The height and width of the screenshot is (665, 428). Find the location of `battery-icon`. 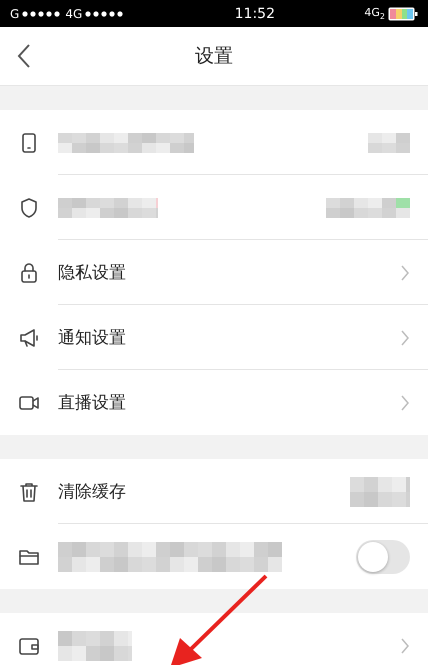

battery-icon is located at coordinates (403, 13).